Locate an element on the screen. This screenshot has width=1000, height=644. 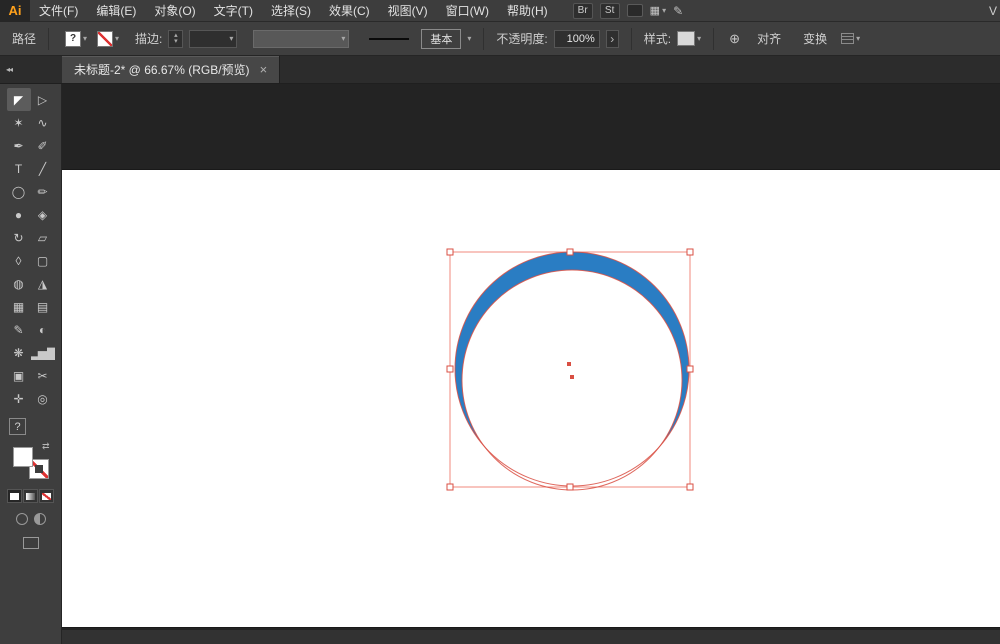
pencil-tool: ✏ is located at coordinates (43, 191).